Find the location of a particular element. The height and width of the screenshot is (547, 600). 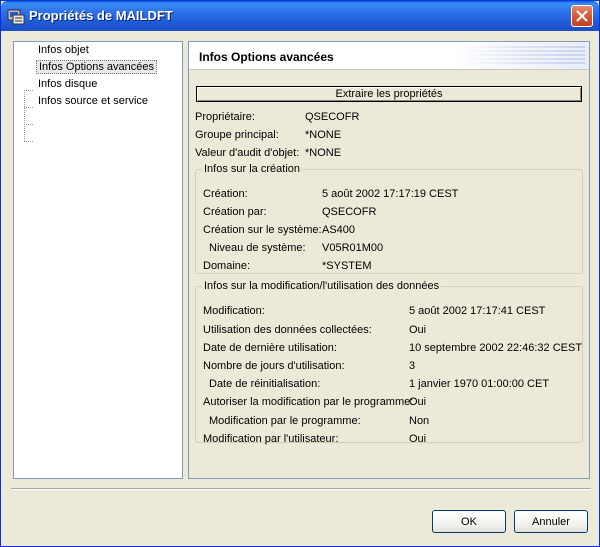

extract-properties-button: Extraire les propriétés is located at coordinates (389, 94).